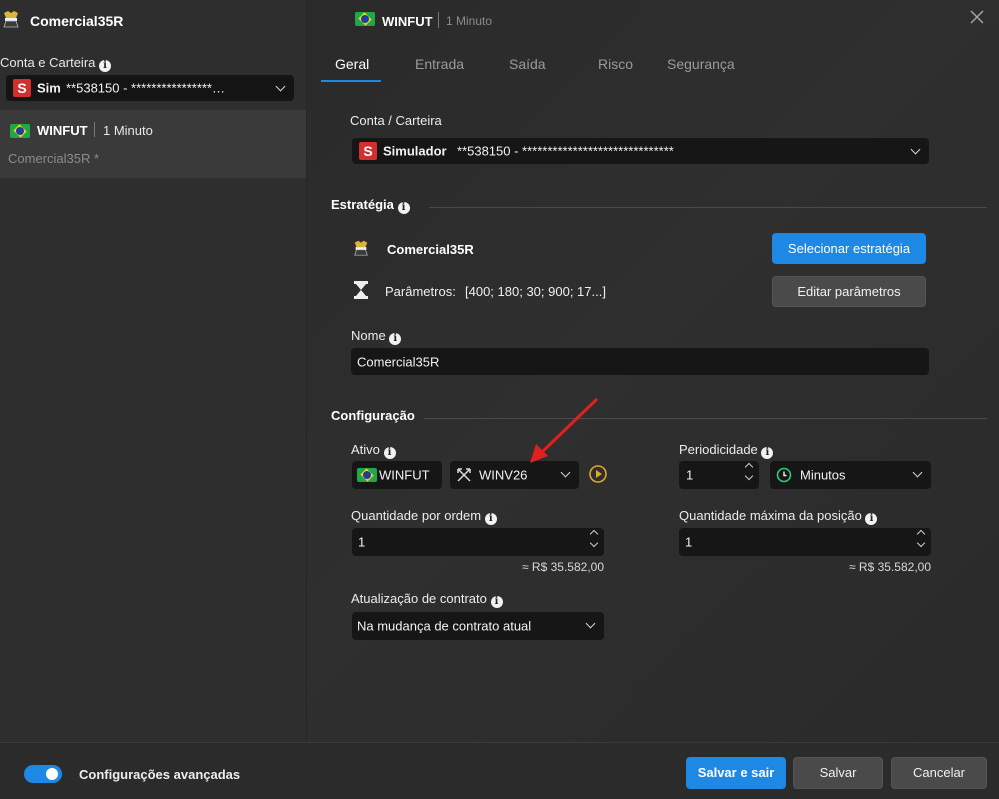  I want to click on advanced-settings-label: Configurações avançadas, so click(160, 774).